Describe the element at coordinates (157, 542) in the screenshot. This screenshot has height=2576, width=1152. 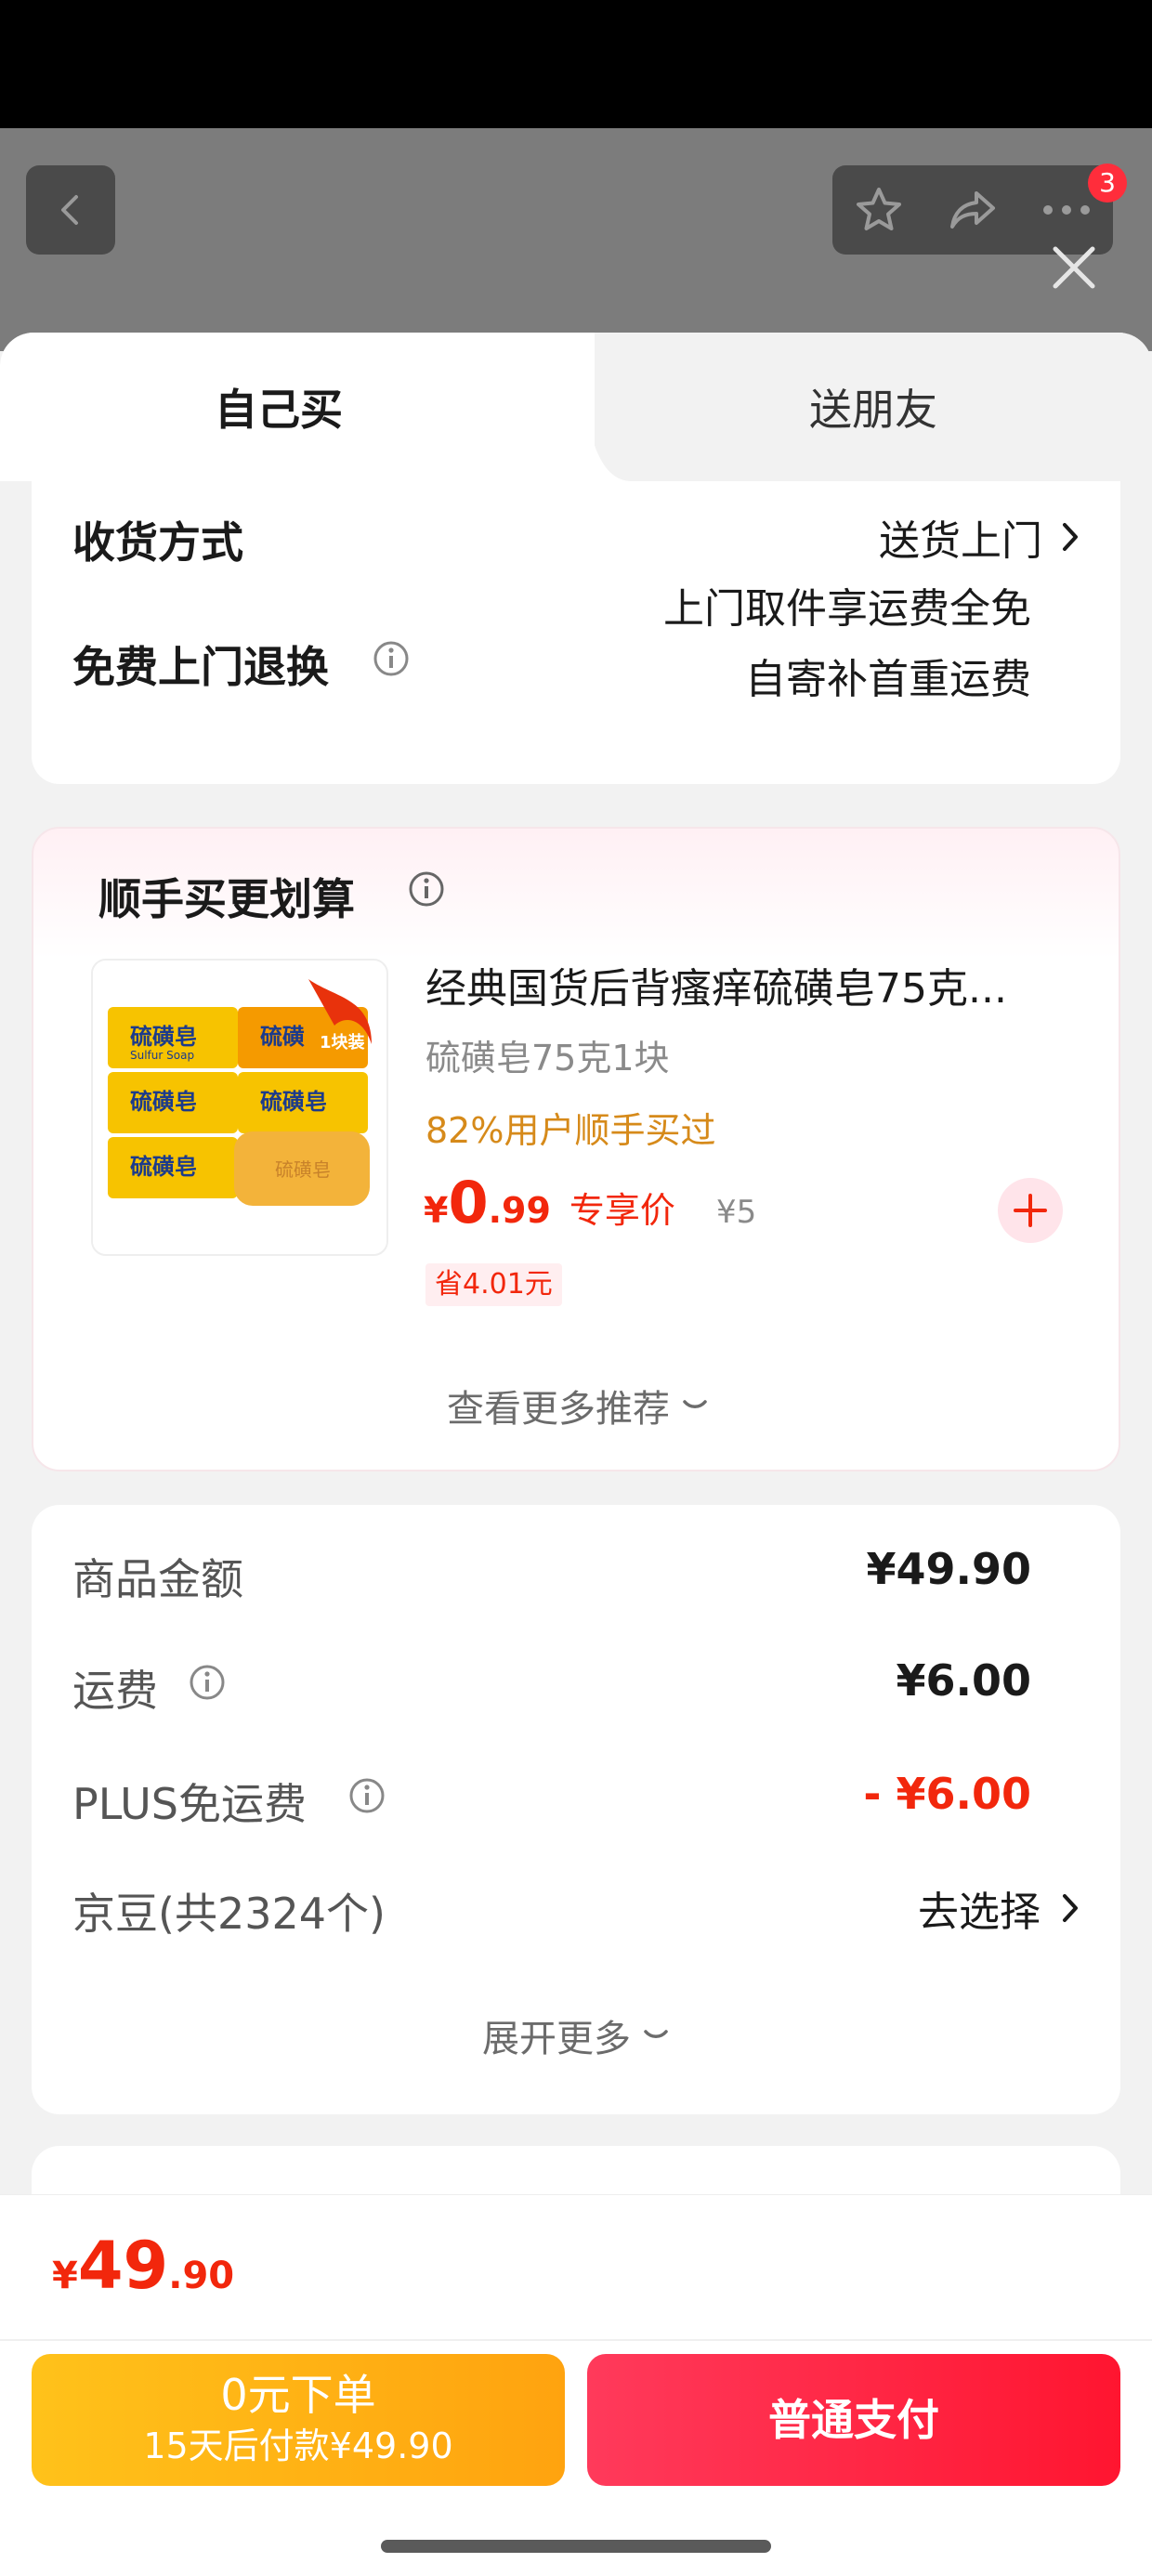
I see `delivery-method-label: 收货方式` at that location.